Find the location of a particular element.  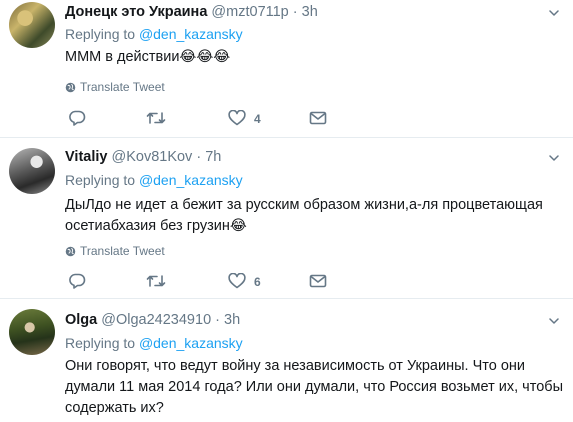

like-count: 6 is located at coordinates (257, 282).